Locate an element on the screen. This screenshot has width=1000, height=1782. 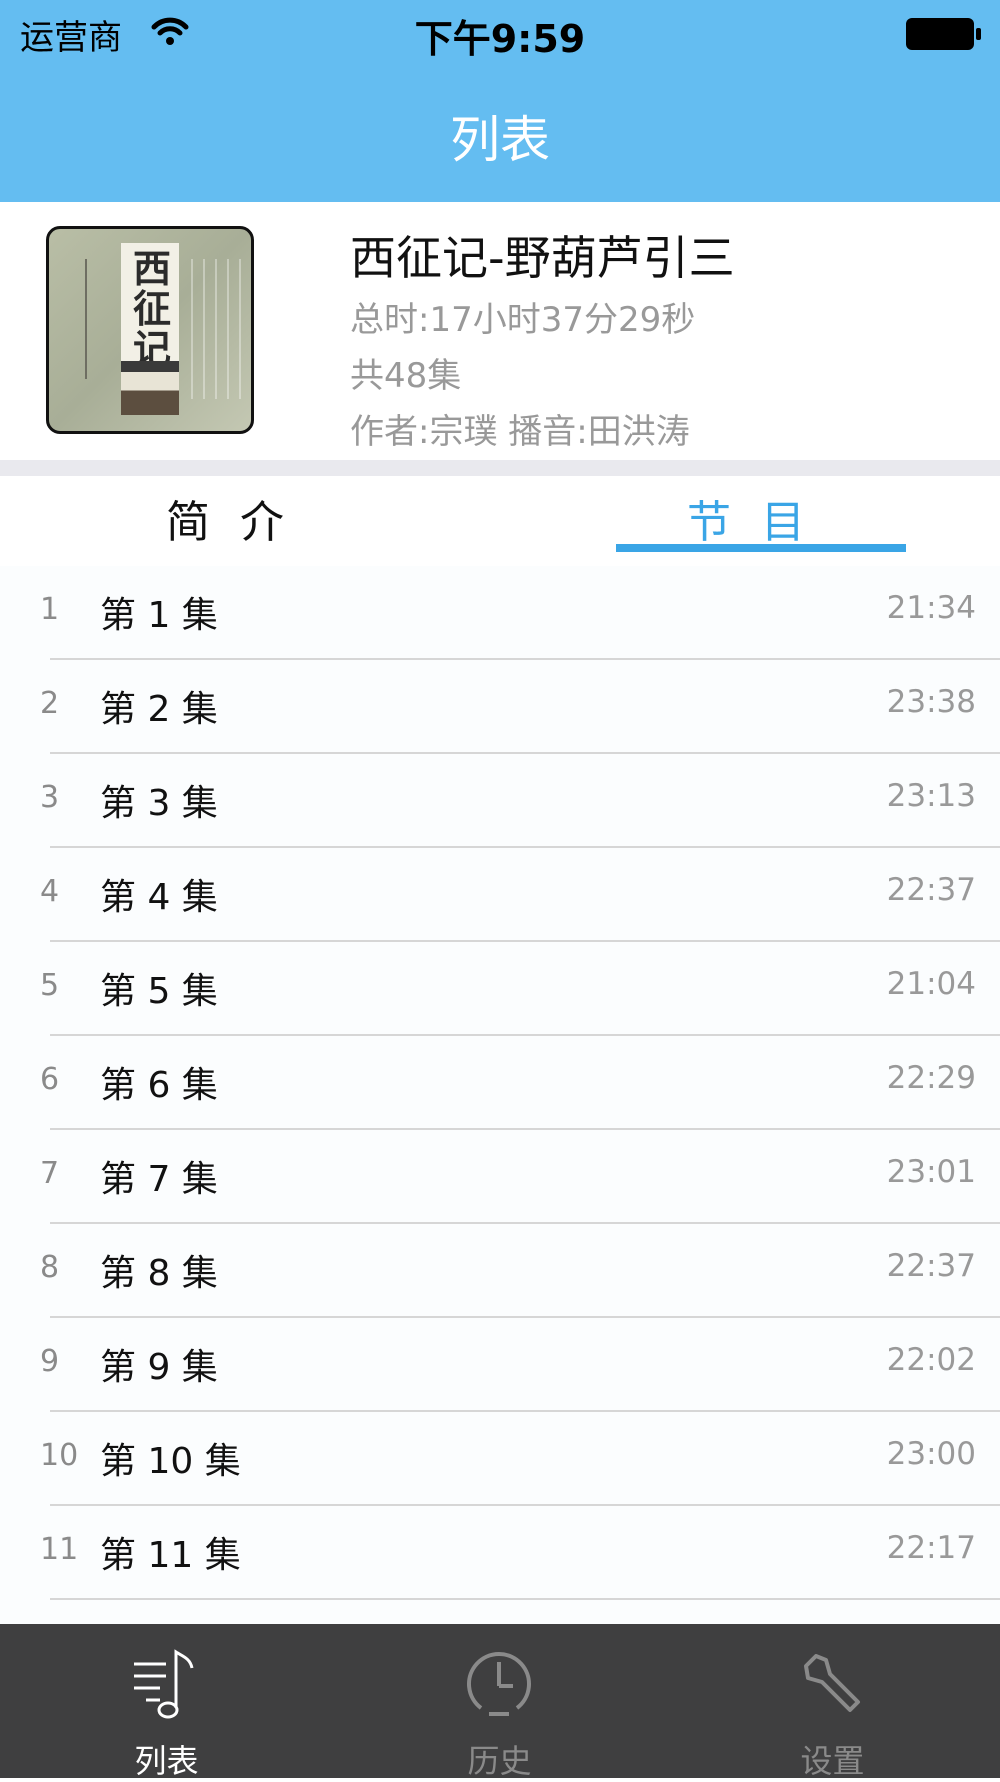
episode-number: 4 is located at coordinates (50, 891).